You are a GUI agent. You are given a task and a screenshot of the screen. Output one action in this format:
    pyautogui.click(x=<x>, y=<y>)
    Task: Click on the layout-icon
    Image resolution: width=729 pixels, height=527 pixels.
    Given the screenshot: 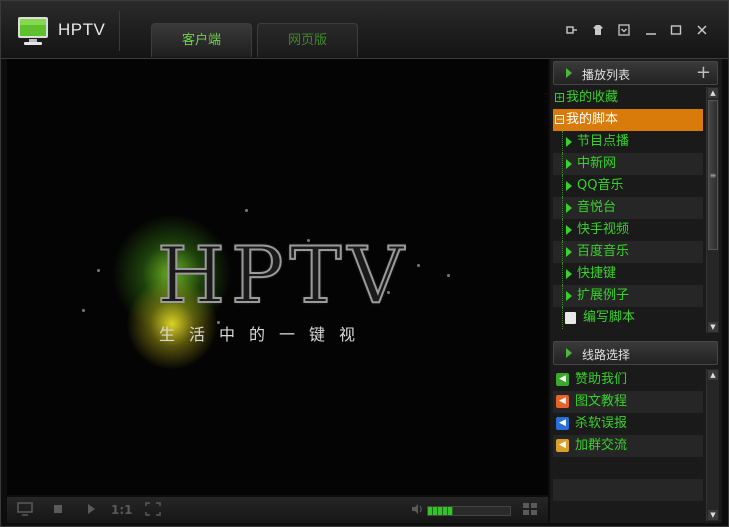 What is the action you would take?
    pyautogui.click(x=530, y=510)
    